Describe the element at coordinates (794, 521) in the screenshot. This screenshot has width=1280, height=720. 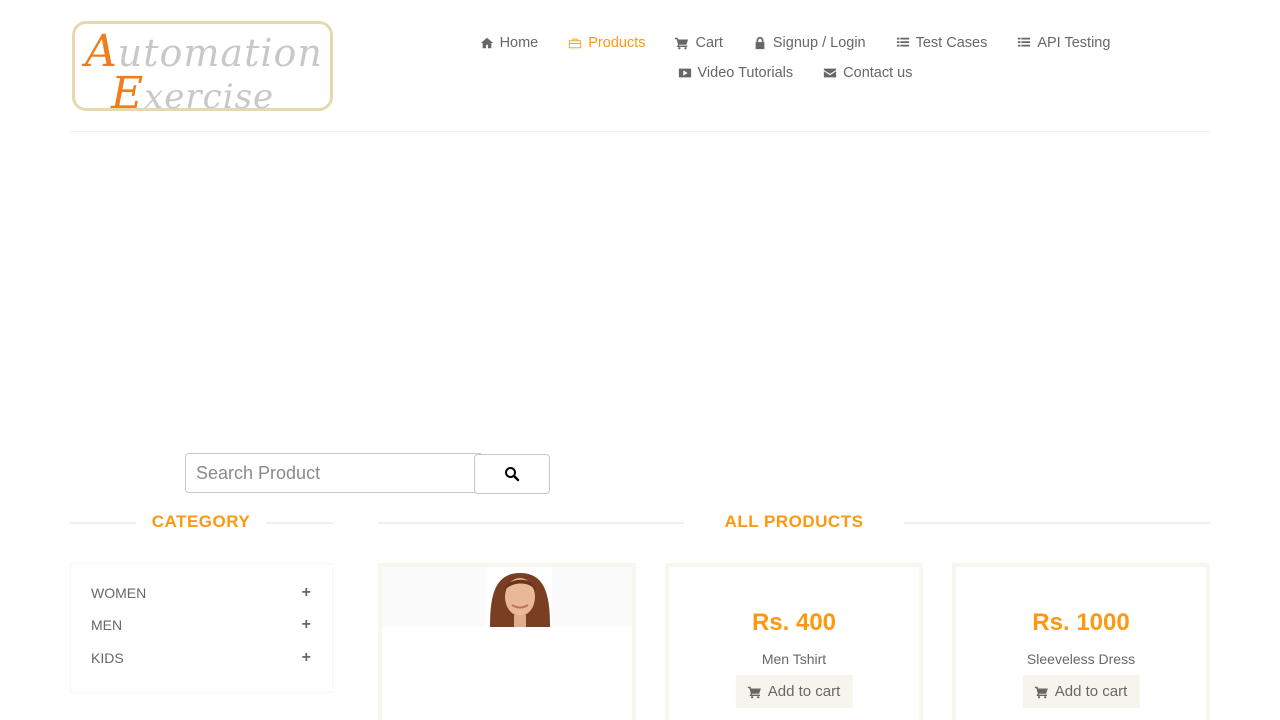
I see `all-products-title: ALL PRODUCTS` at that location.